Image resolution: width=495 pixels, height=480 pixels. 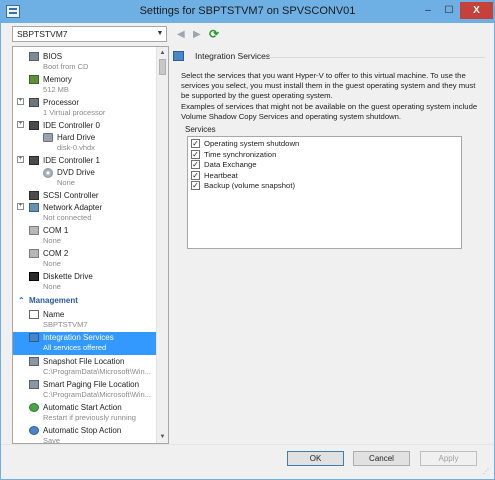 I want to click on management-section-header: ⌃ Management, so click(x=85, y=301).